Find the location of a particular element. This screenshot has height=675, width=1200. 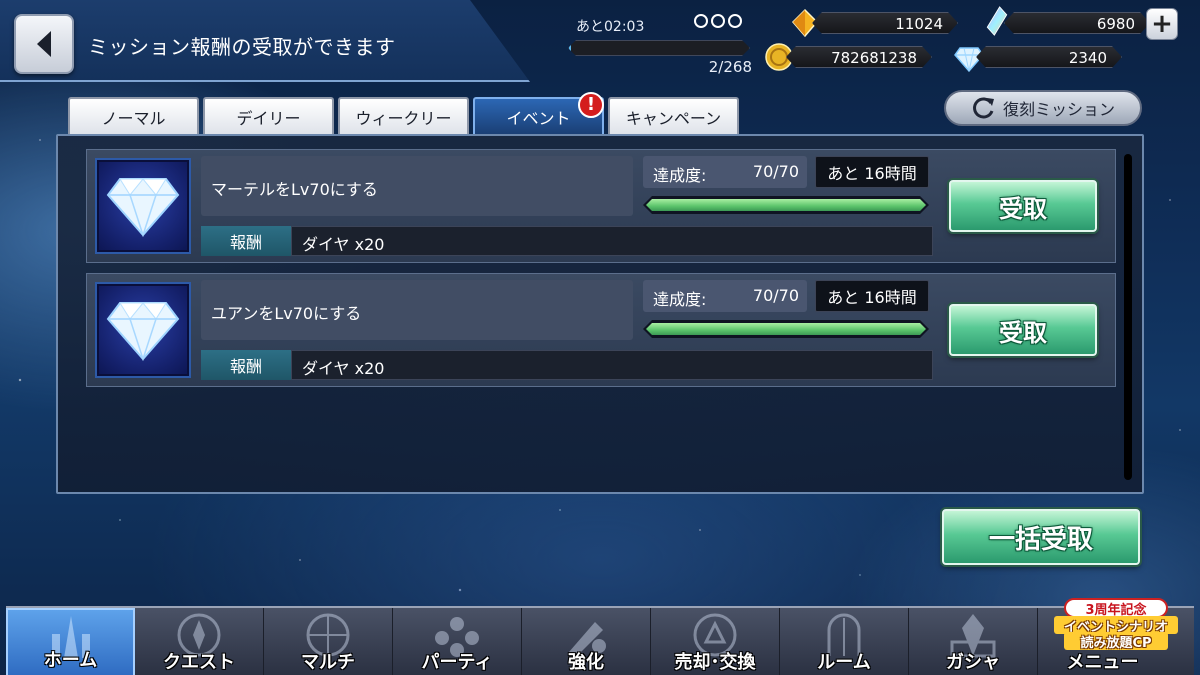

nav-label: 売却･交換 is located at coordinates (715, 662).